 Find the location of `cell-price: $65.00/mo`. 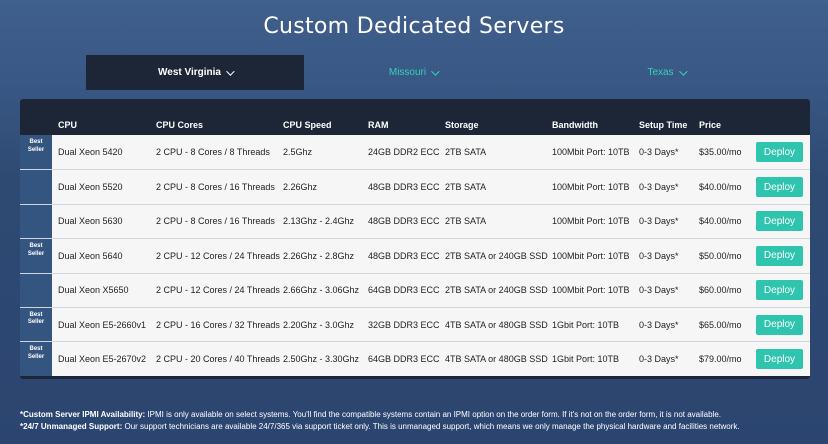

cell-price: $65.00/mo is located at coordinates (720, 324).